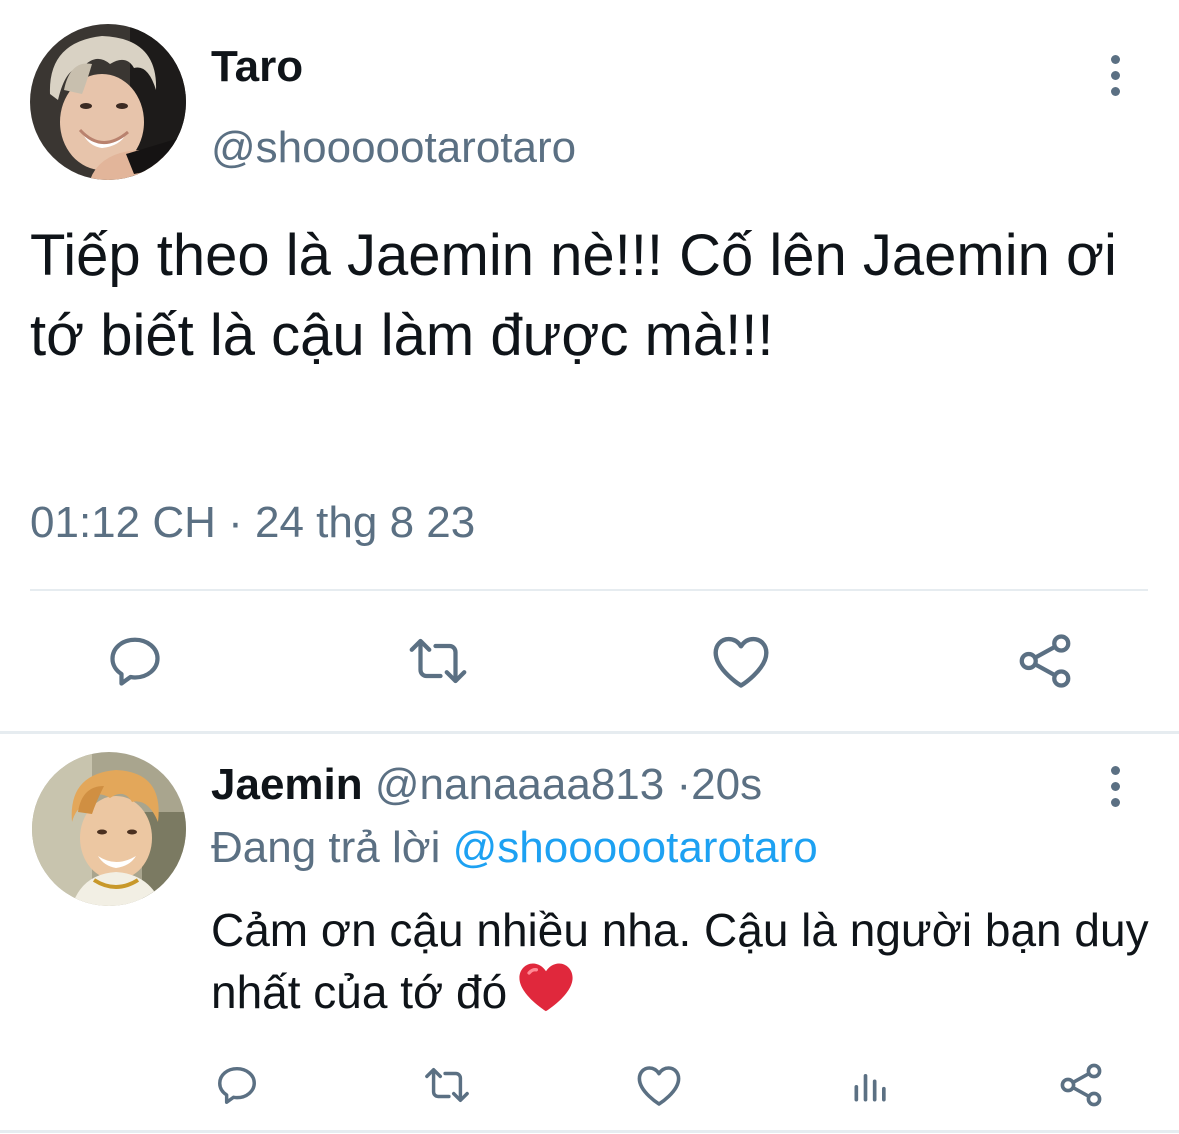  I want to click on reply-author-meta: @nanaaaa813 ·20s, so click(568, 784).